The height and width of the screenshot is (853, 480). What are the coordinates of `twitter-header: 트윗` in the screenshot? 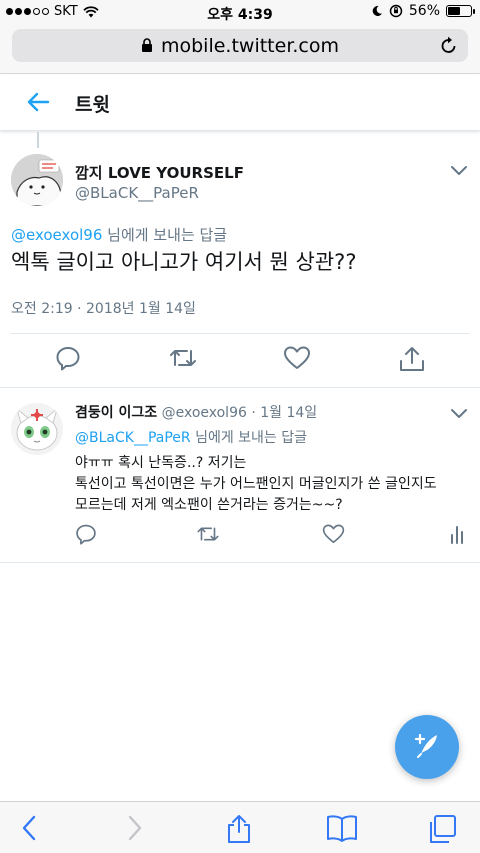 It's located at (240, 103).